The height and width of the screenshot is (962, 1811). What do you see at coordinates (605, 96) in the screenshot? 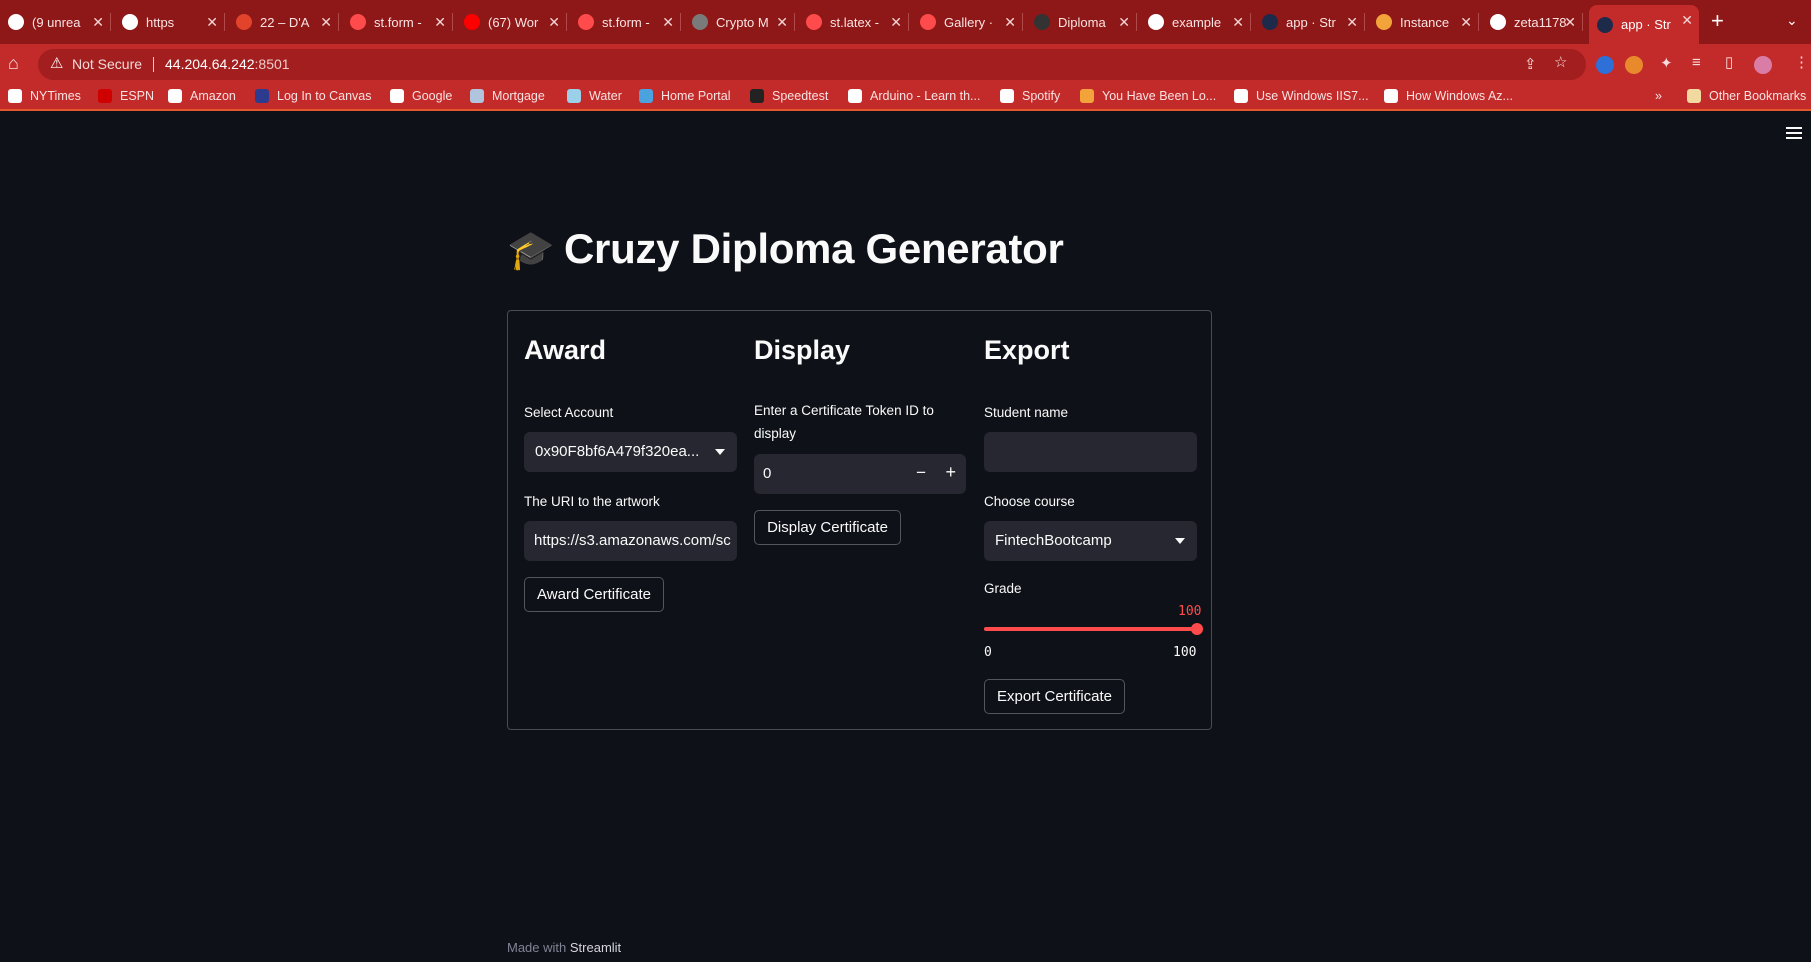
I see `bookmark-label: Water` at bounding box center [605, 96].